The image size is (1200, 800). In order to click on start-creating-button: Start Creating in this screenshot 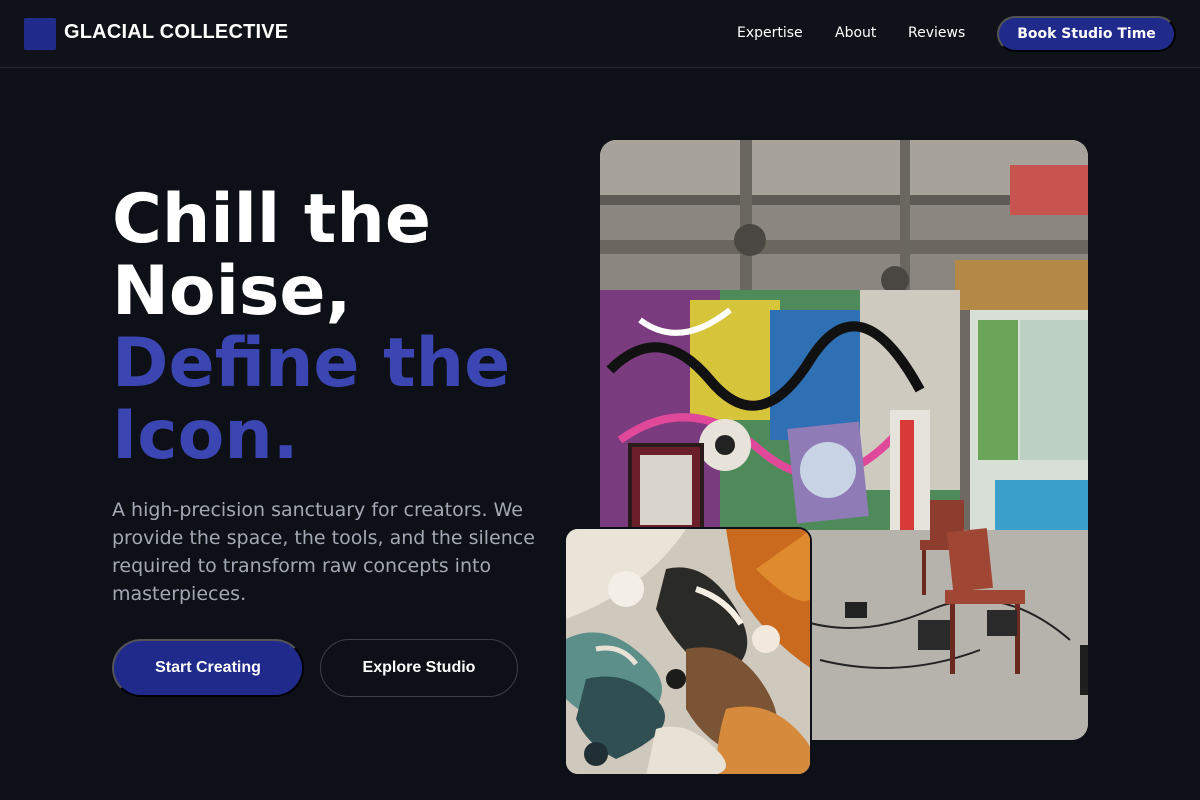, I will do `click(208, 668)`.